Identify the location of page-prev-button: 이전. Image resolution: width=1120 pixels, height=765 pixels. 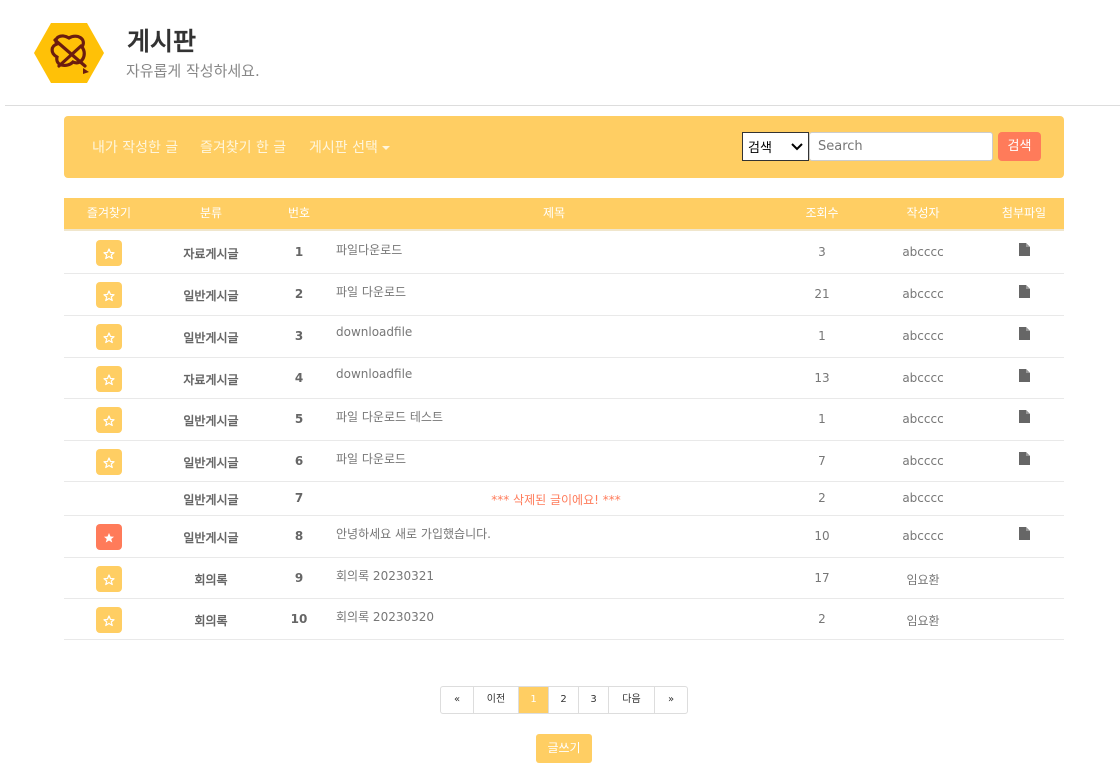
(496, 700).